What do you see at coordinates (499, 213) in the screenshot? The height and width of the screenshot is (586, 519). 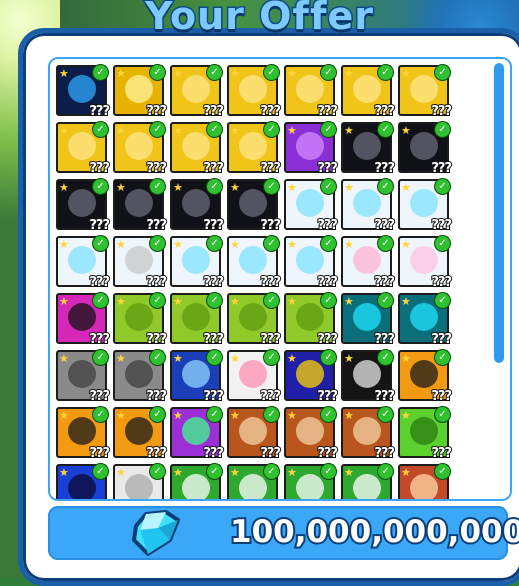 I see `grid-scrollbar` at bounding box center [499, 213].